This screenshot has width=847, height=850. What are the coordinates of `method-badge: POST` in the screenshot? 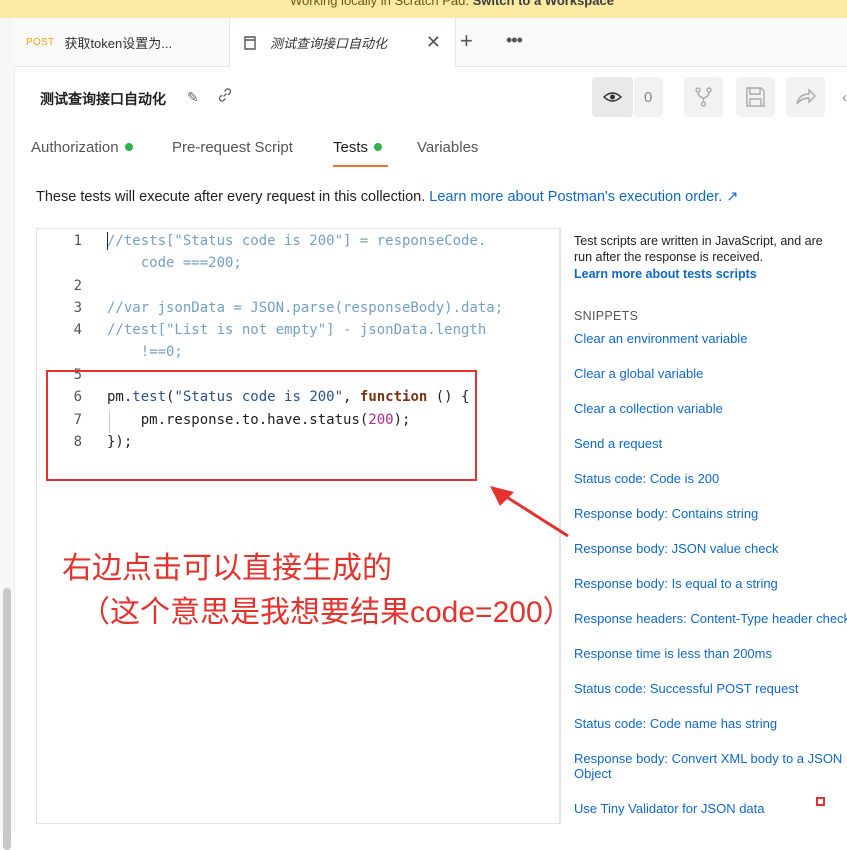 It's located at (40, 42).